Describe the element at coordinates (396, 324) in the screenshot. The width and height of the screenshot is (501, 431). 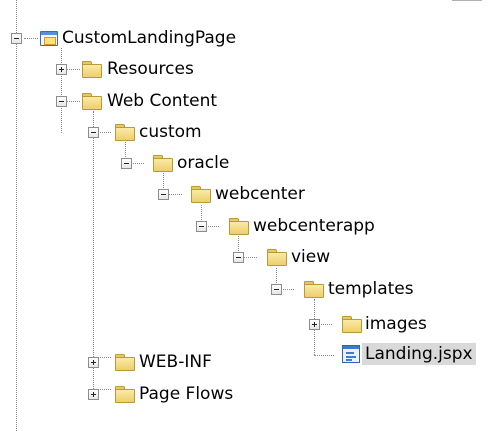
I see `node-label: images` at that location.